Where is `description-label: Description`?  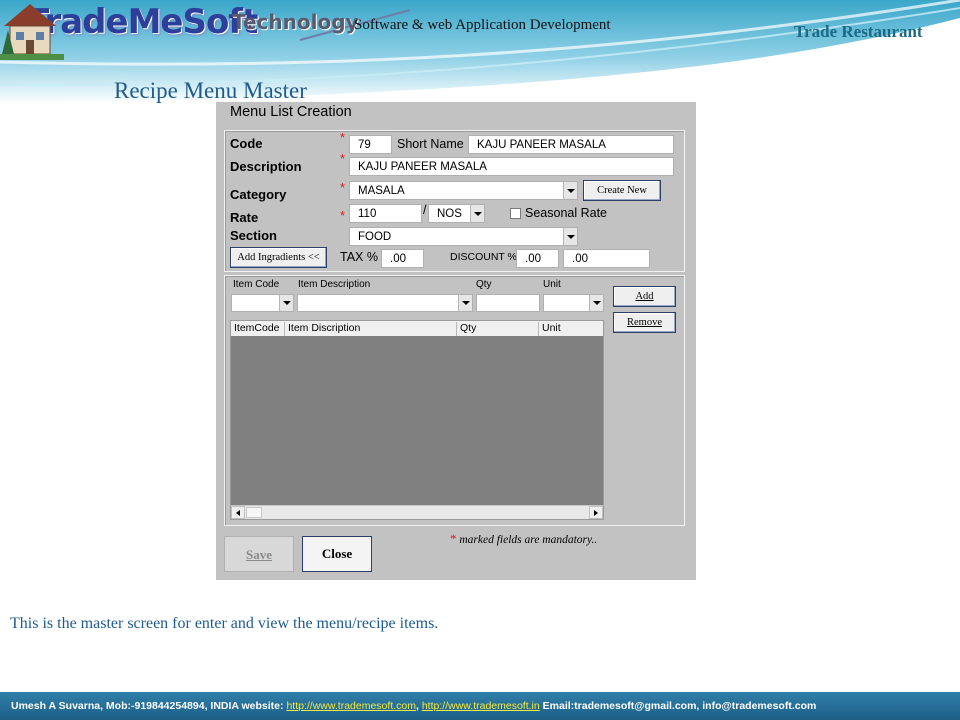 description-label: Description is located at coordinates (266, 166).